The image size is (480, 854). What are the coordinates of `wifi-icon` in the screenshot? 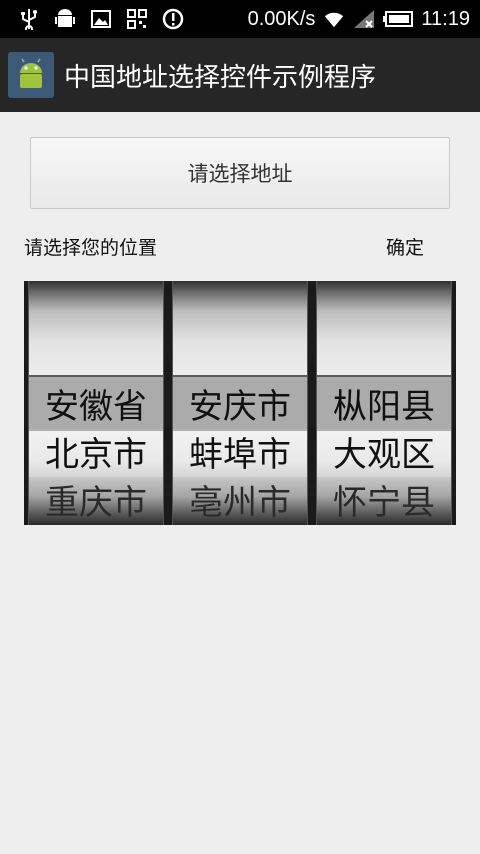 It's located at (334, 19).